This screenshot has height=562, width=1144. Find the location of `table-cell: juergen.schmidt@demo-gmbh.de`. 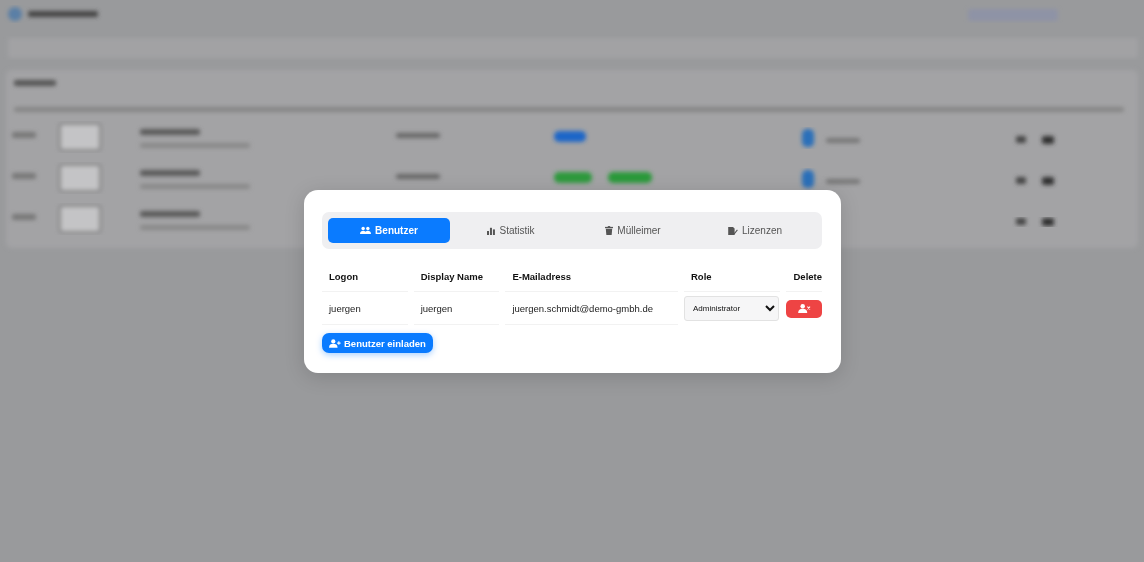

table-cell: juergen.schmidt@demo-gmbh.de is located at coordinates (591, 308).